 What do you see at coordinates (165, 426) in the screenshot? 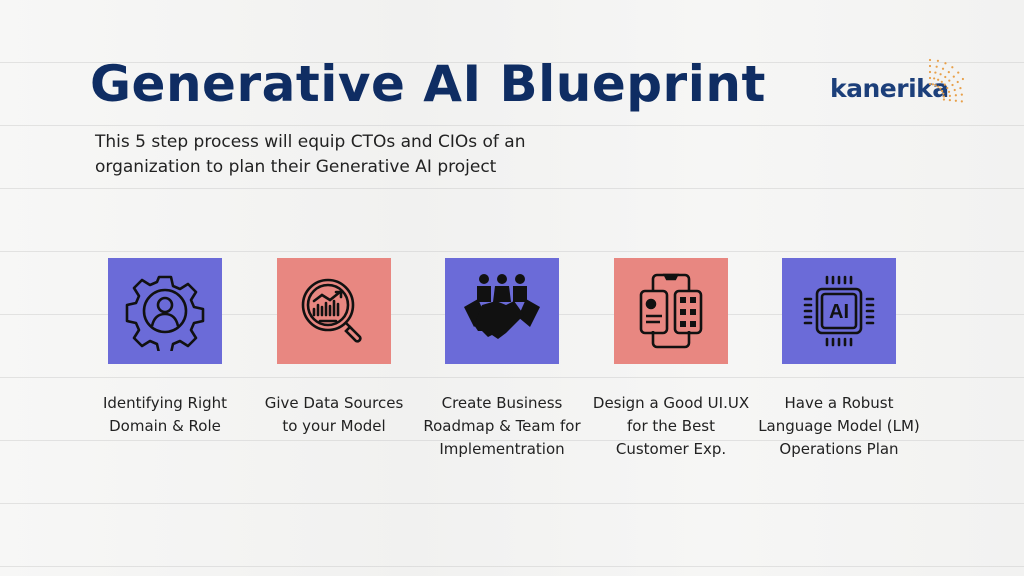
I see `step-1-label-line: Domain & Role` at bounding box center [165, 426].